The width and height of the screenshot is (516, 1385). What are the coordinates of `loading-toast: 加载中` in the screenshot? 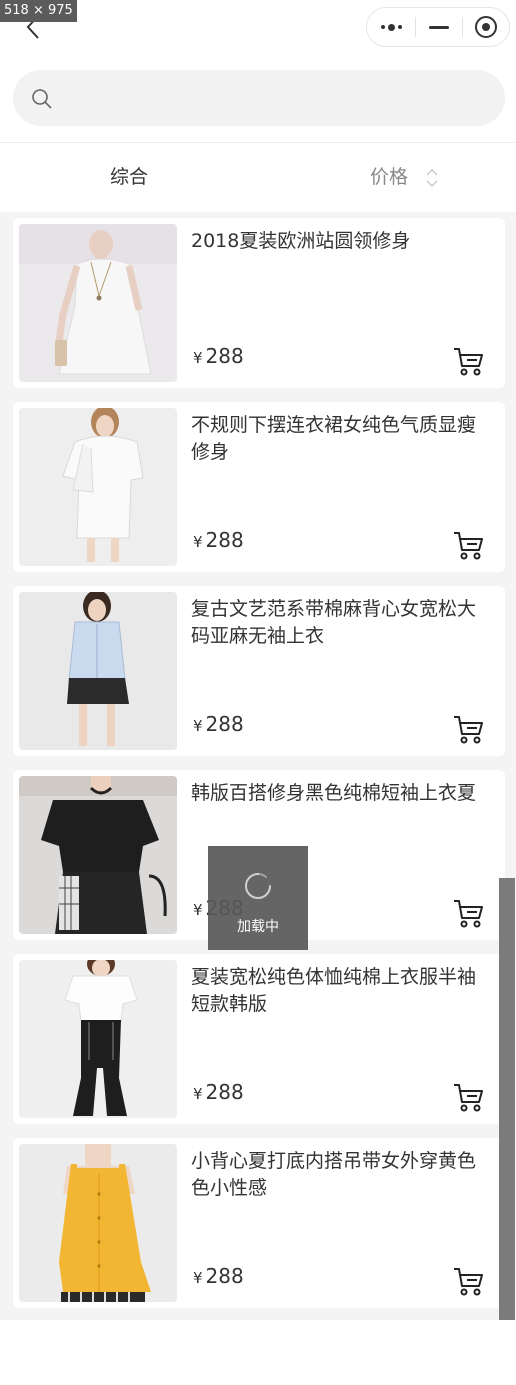 It's located at (258, 898).